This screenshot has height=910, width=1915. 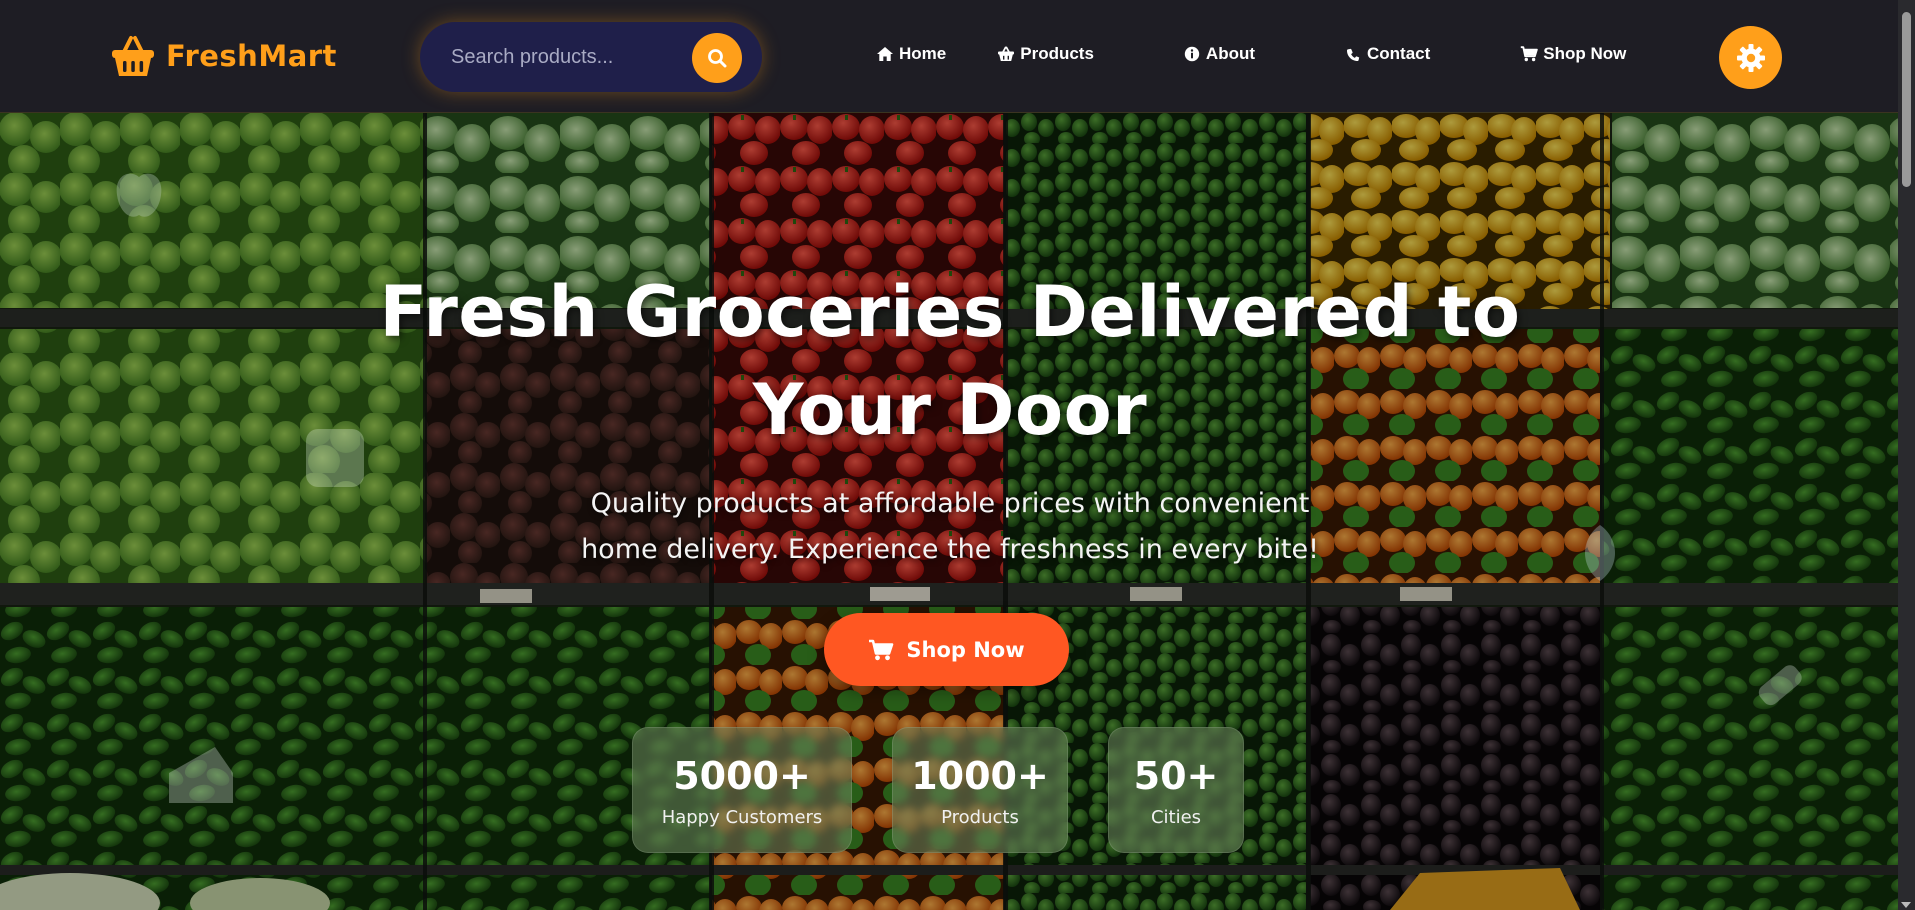 What do you see at coordinates (950, 361) in the screenshot?
I see `hero-title: Fresh Groceries Delivered to Your Door` at bounding box center [950, 361].